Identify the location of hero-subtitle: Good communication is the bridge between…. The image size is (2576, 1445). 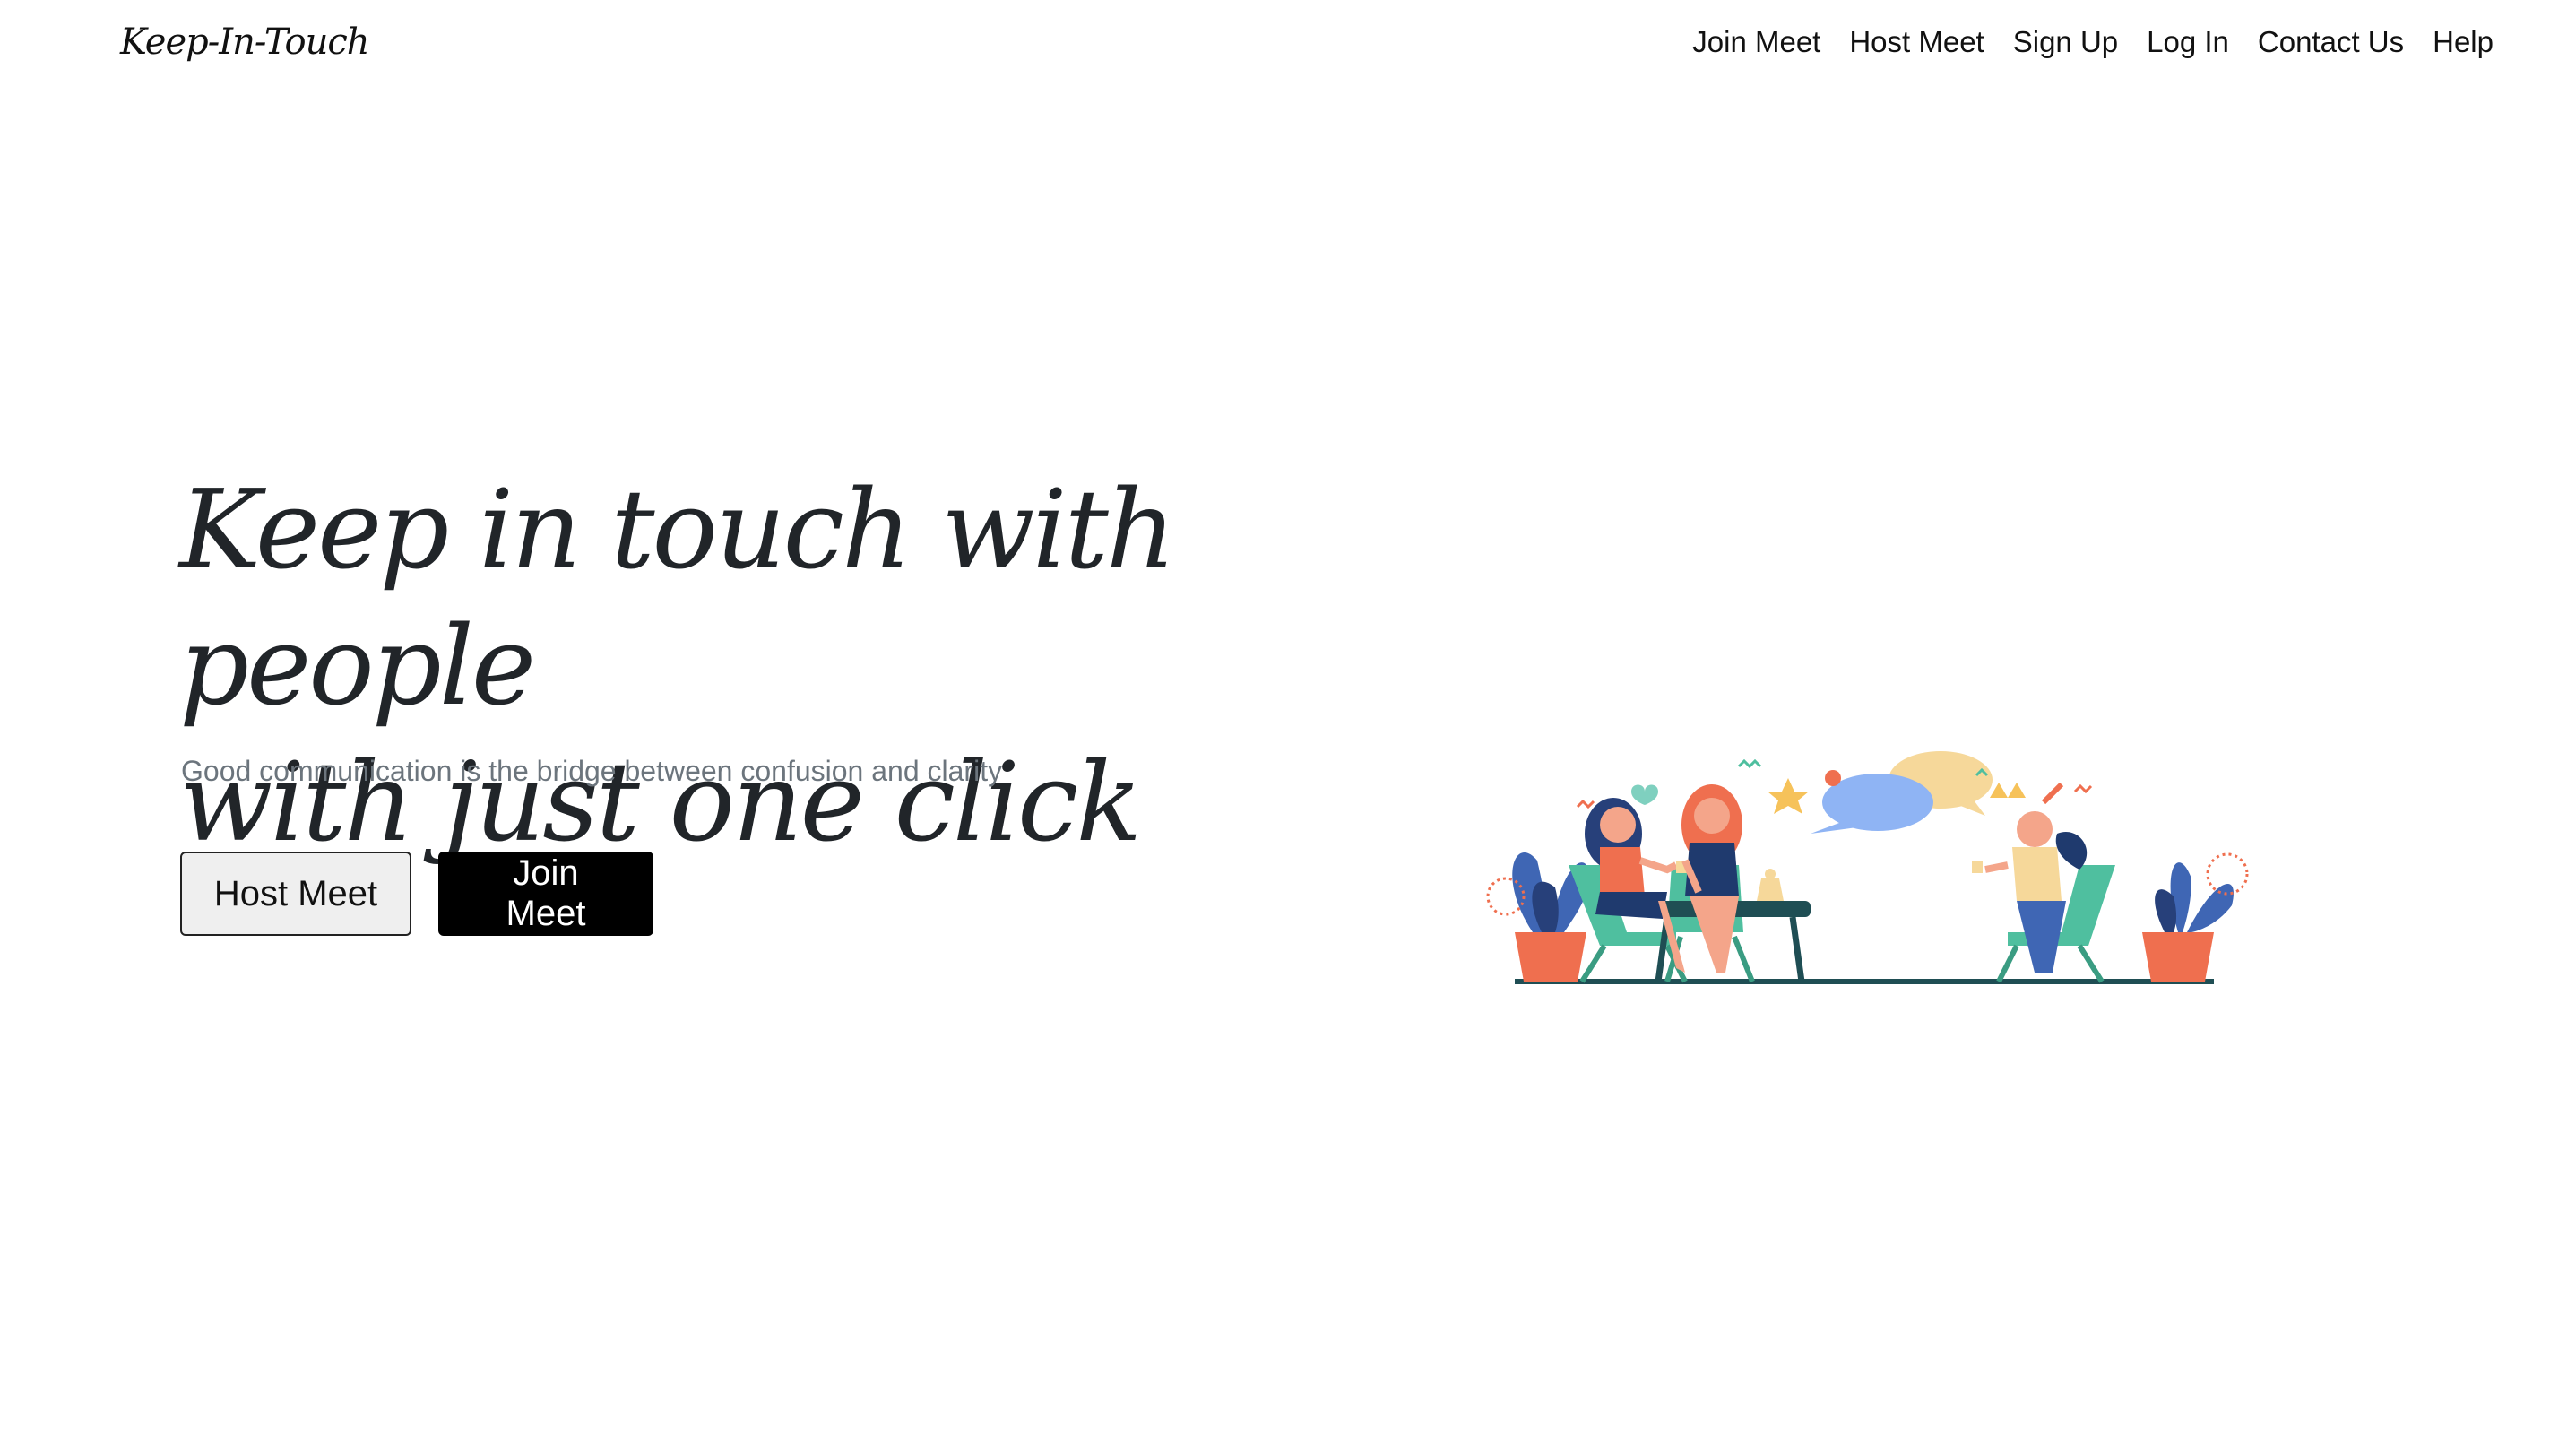
(592, 771).